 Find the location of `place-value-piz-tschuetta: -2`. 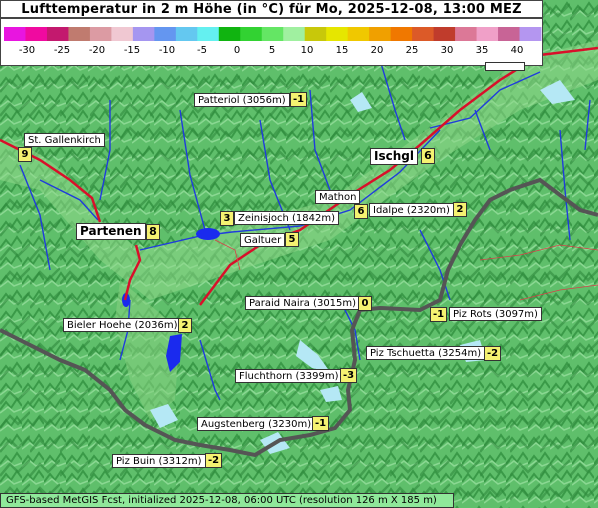

place-value-piz-tschuetta: -2 is located at coordinates (493, 353).